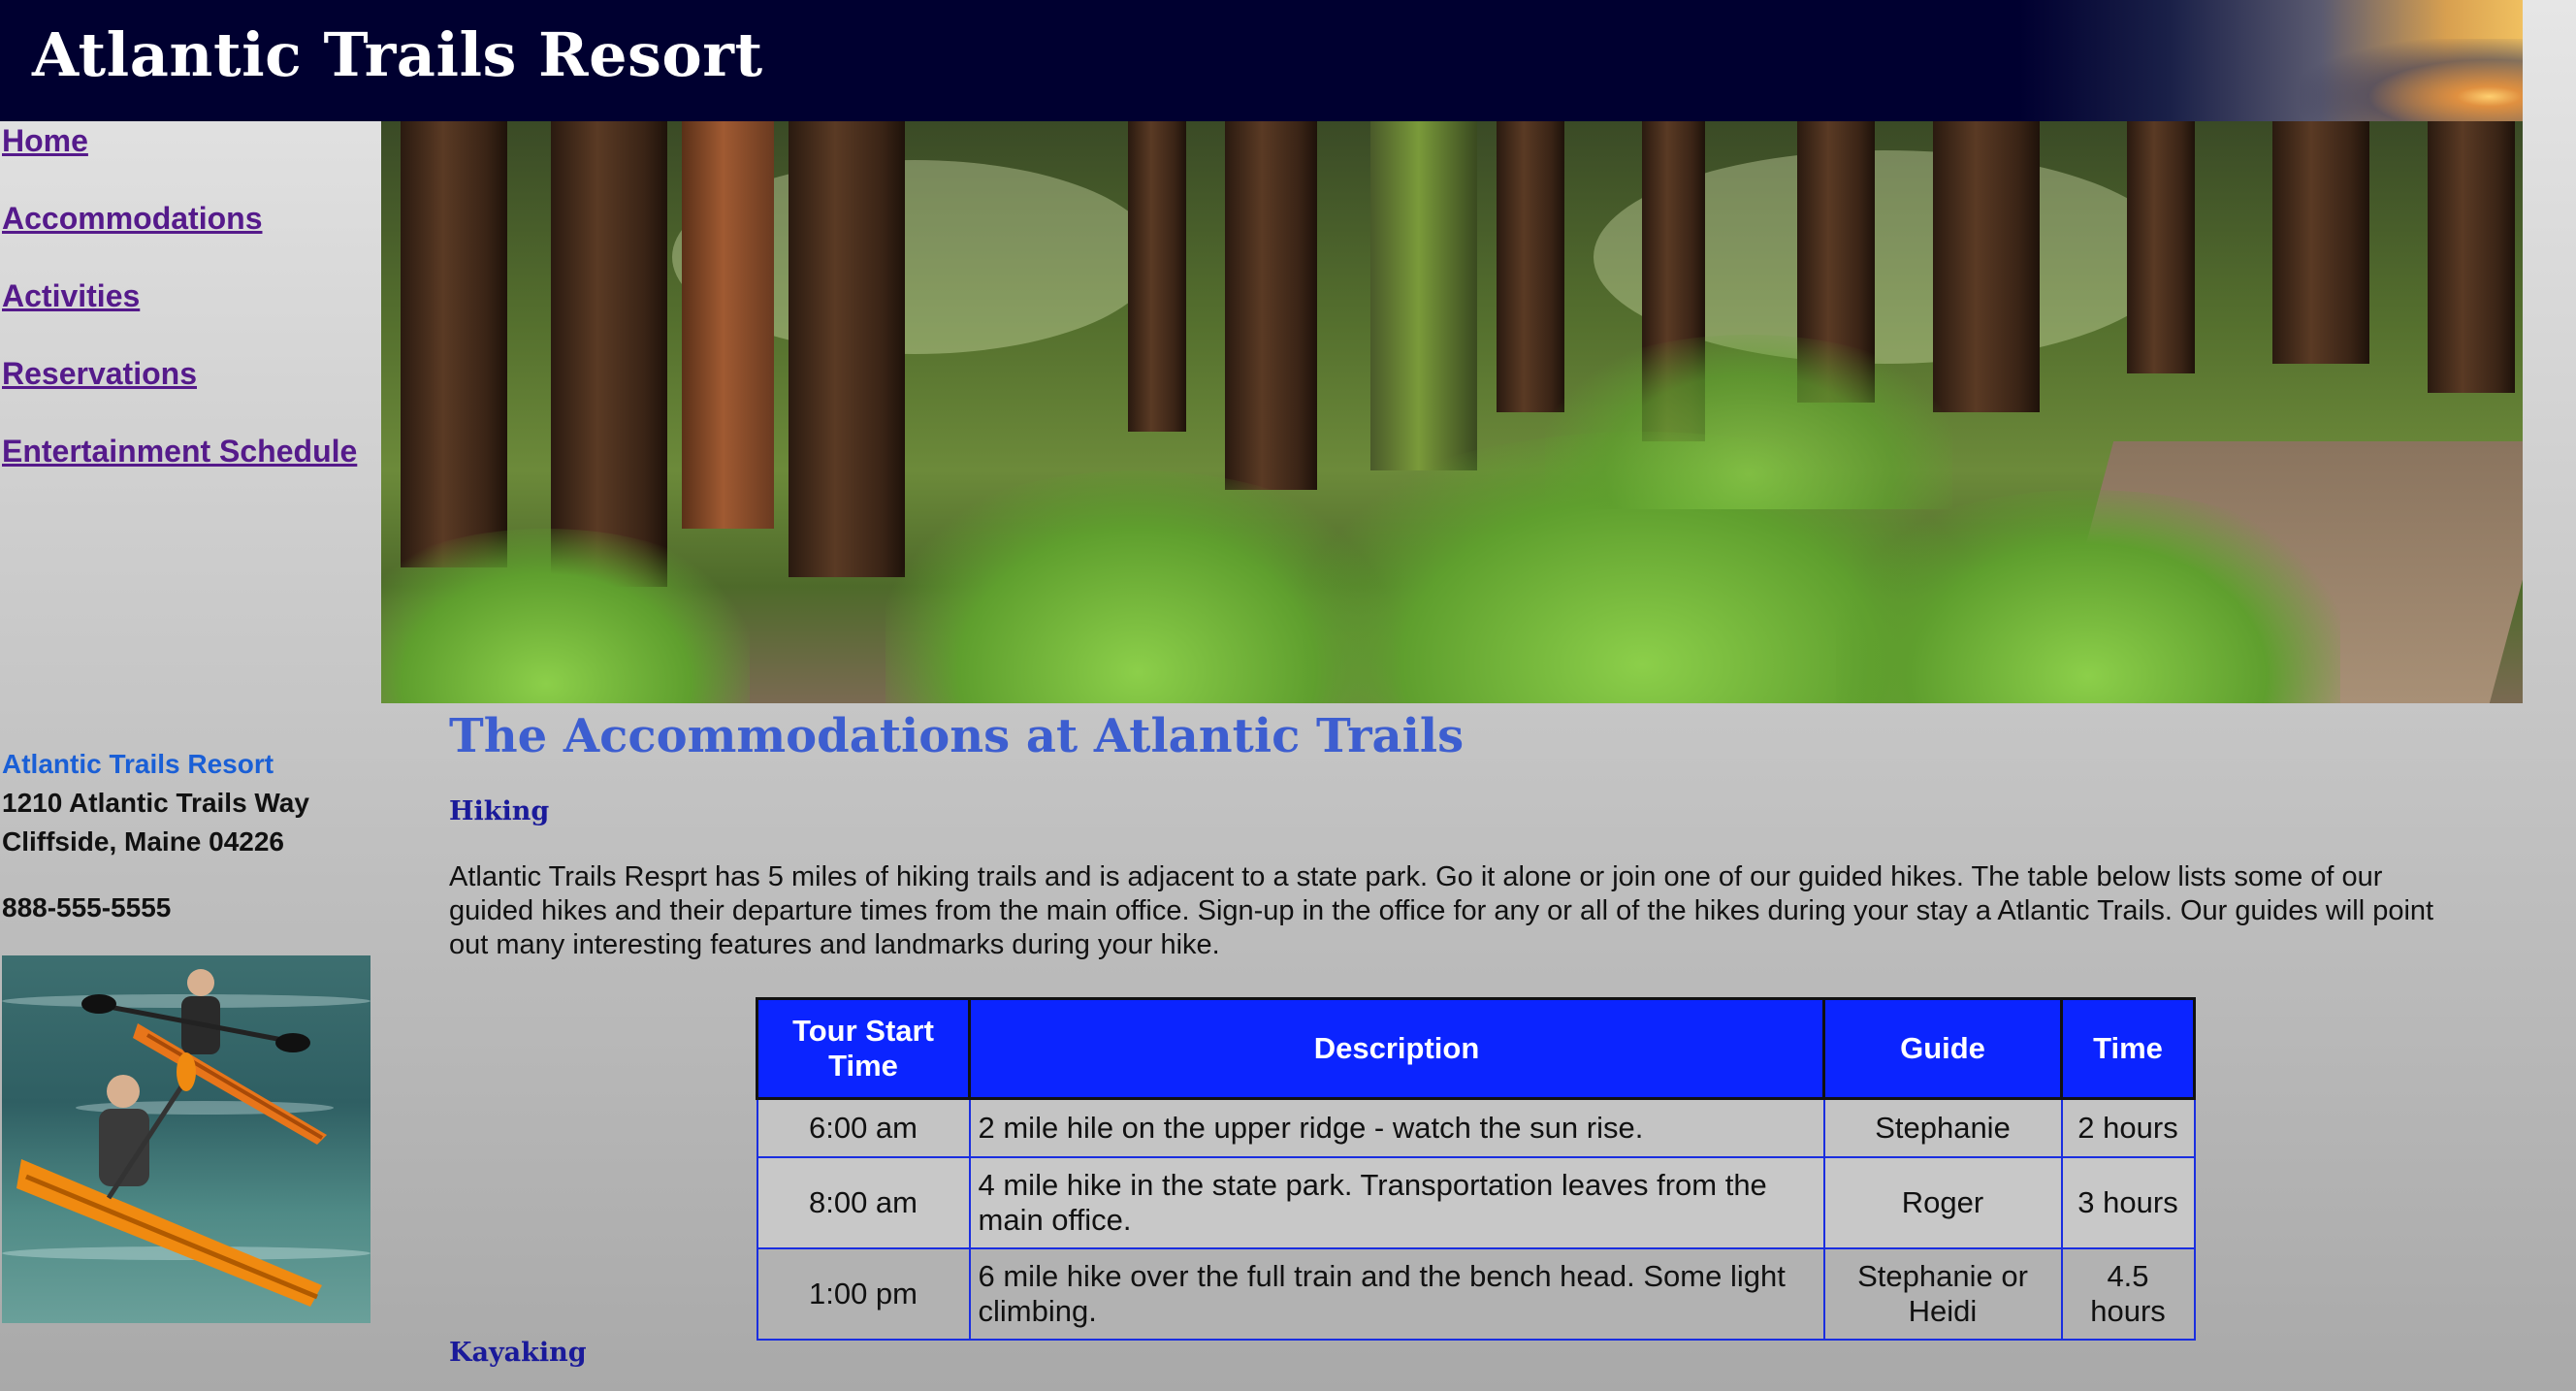 Image resolution: width=2576 pixels, height=1391 pixels. I want to click on address-phone: 888-555-5555, so click(87, 907).